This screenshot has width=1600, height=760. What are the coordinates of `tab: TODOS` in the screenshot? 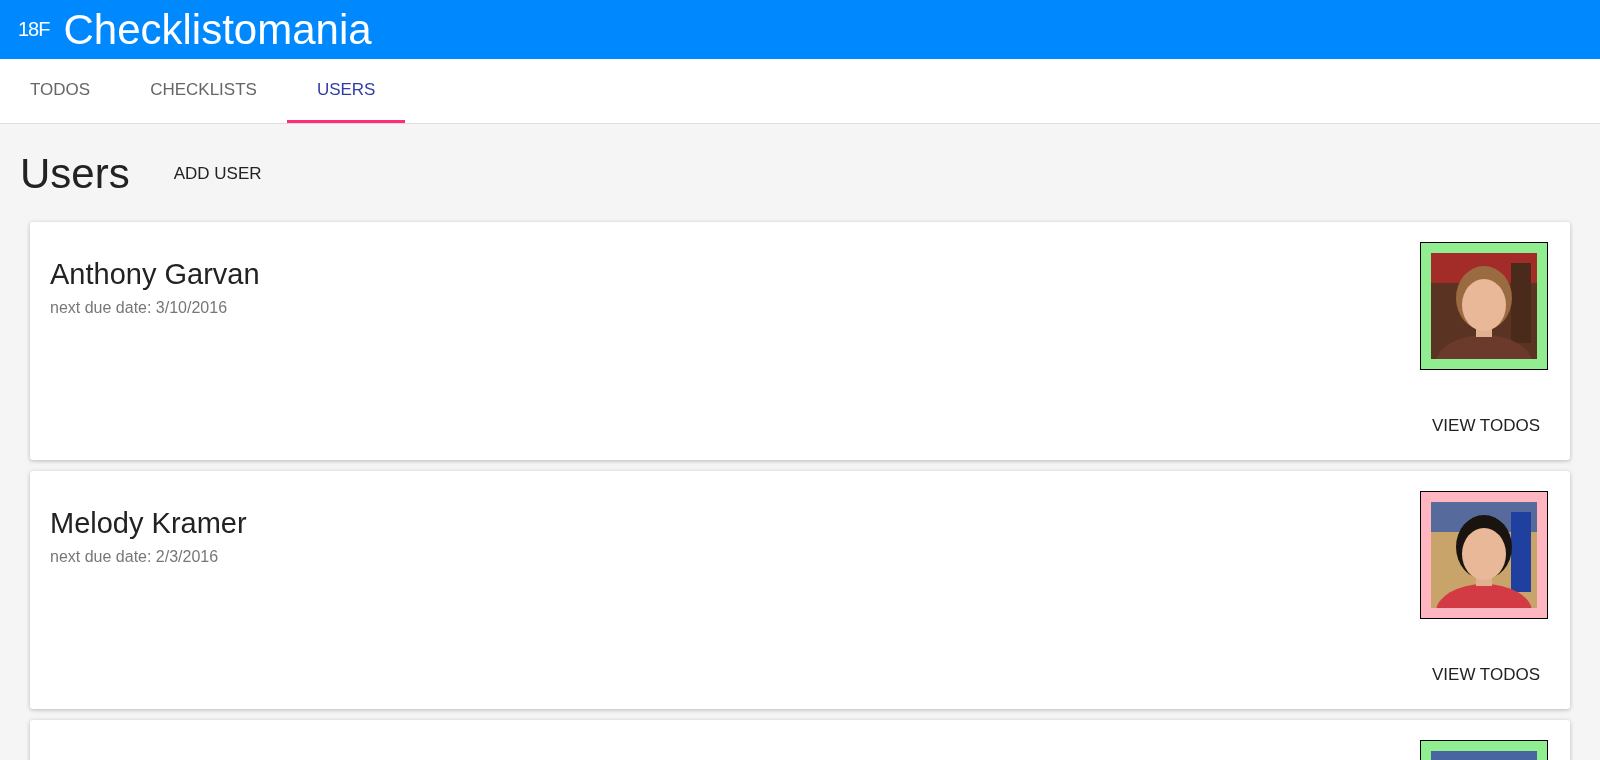 It's located at (60, 91).